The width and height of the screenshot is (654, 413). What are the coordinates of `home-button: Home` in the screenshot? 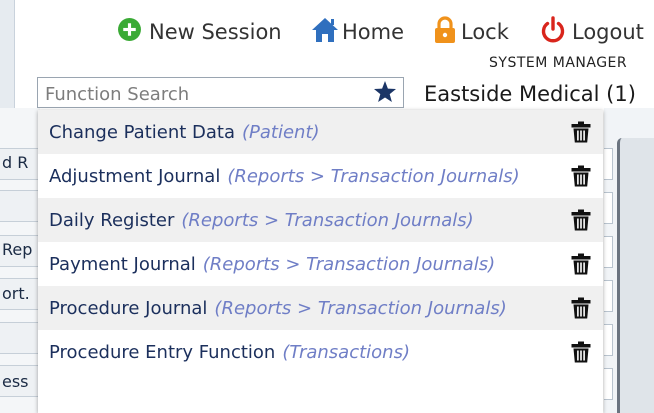 It's located at (357, 32).